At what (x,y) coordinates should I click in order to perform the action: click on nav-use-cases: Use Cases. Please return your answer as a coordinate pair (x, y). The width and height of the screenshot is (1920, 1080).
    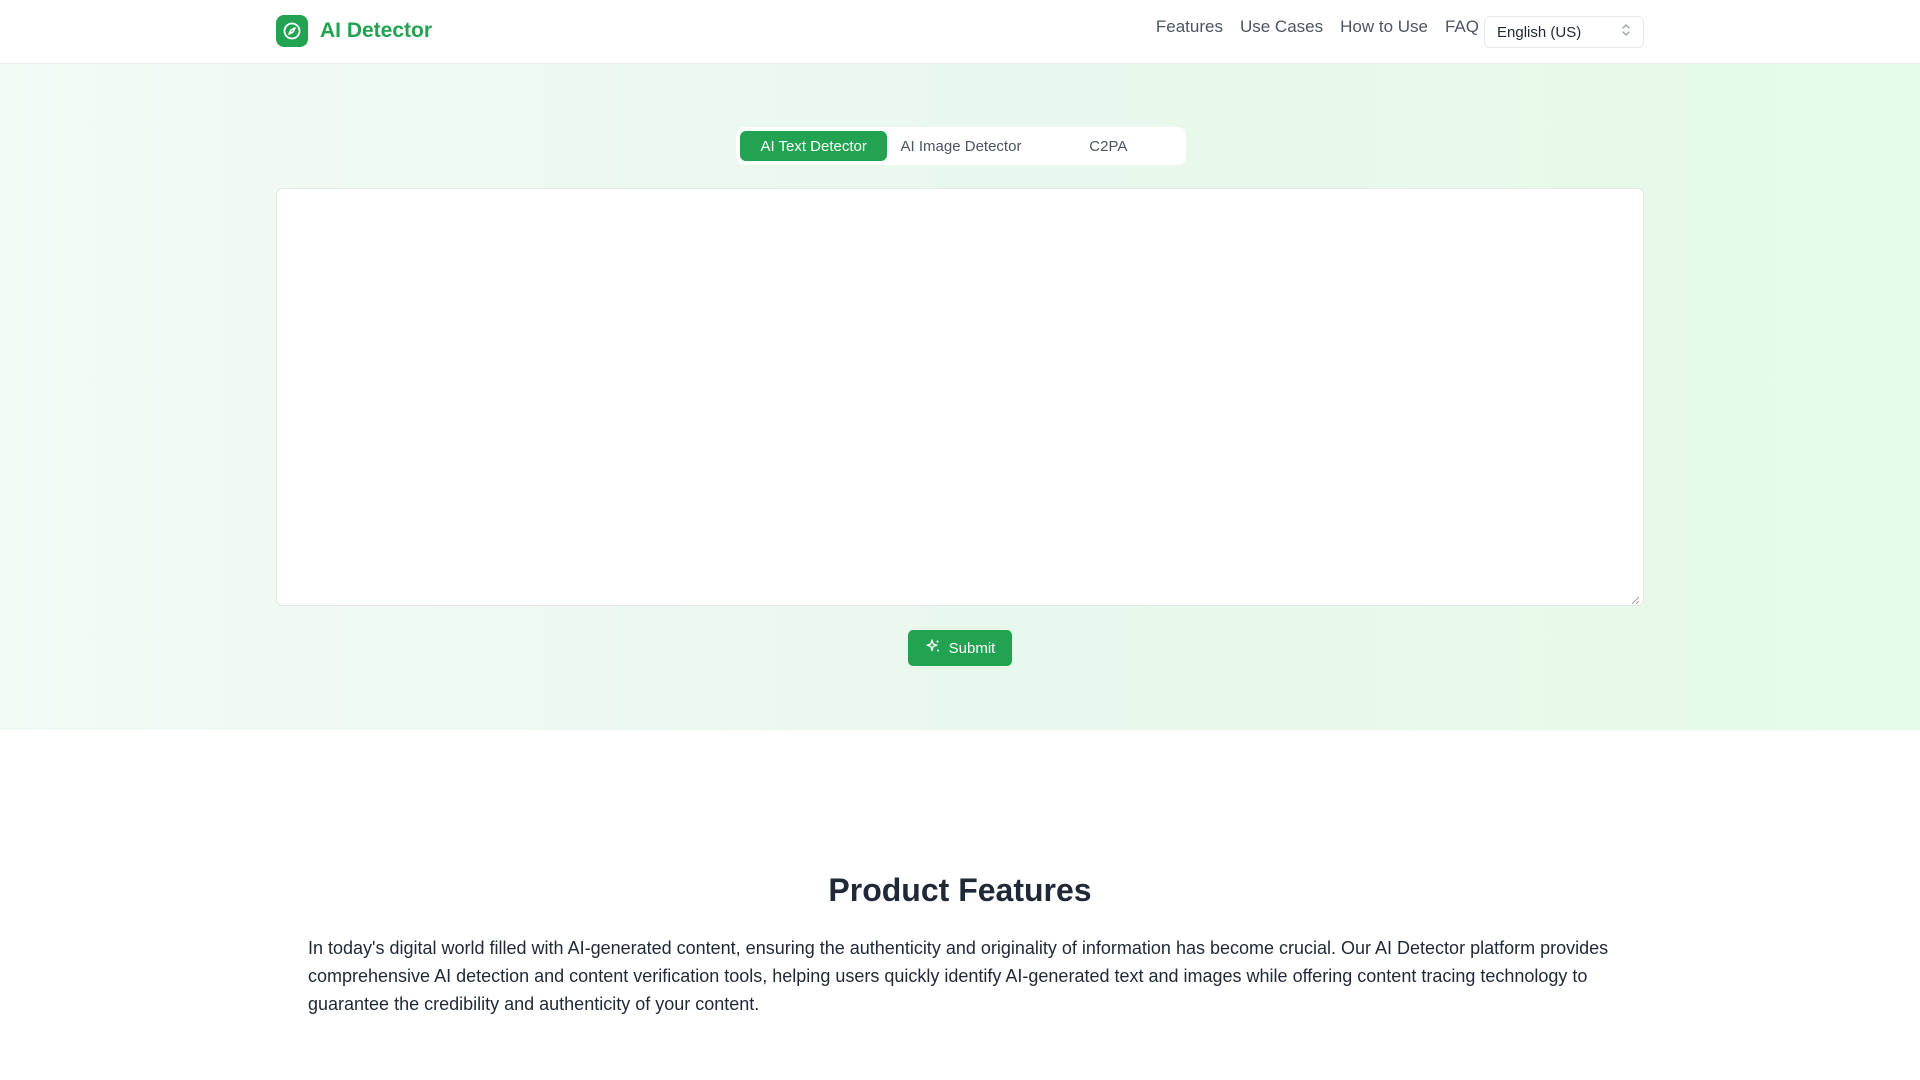
    Looking at the image, I should click on (1281, 27).